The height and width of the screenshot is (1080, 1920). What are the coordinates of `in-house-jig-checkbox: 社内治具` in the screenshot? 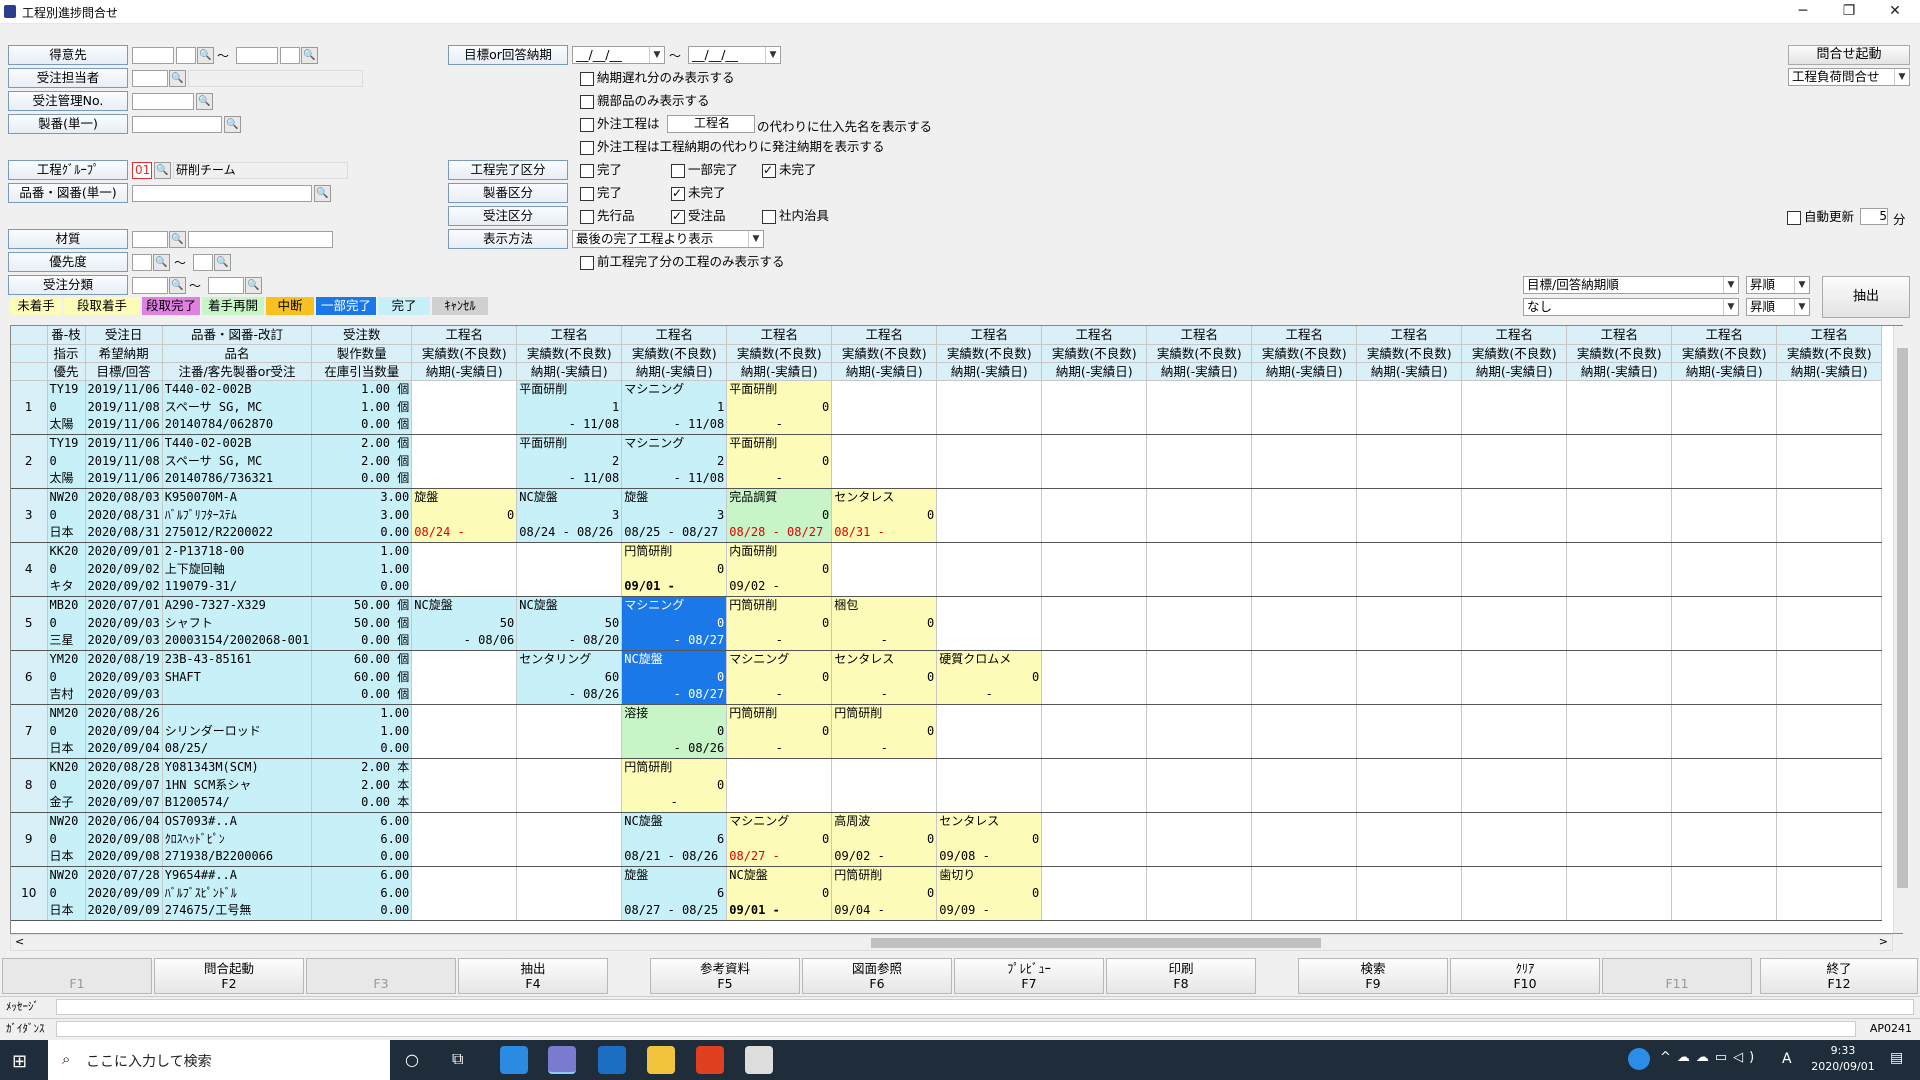 It's located at (795, 216).